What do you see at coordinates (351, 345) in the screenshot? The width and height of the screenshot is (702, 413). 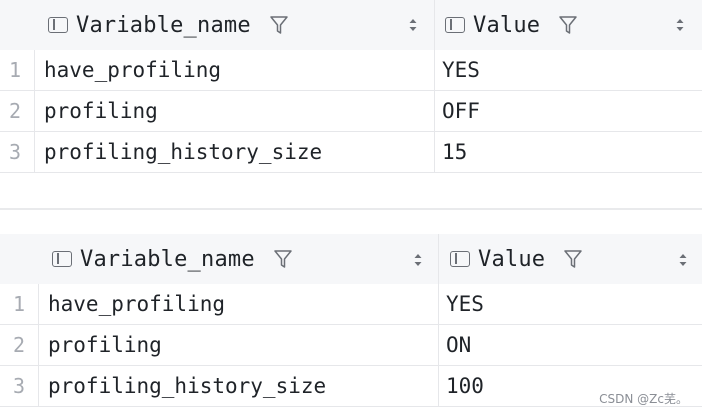 I see `table-row: 2 profiling ON` at bounding box center [351, 345].